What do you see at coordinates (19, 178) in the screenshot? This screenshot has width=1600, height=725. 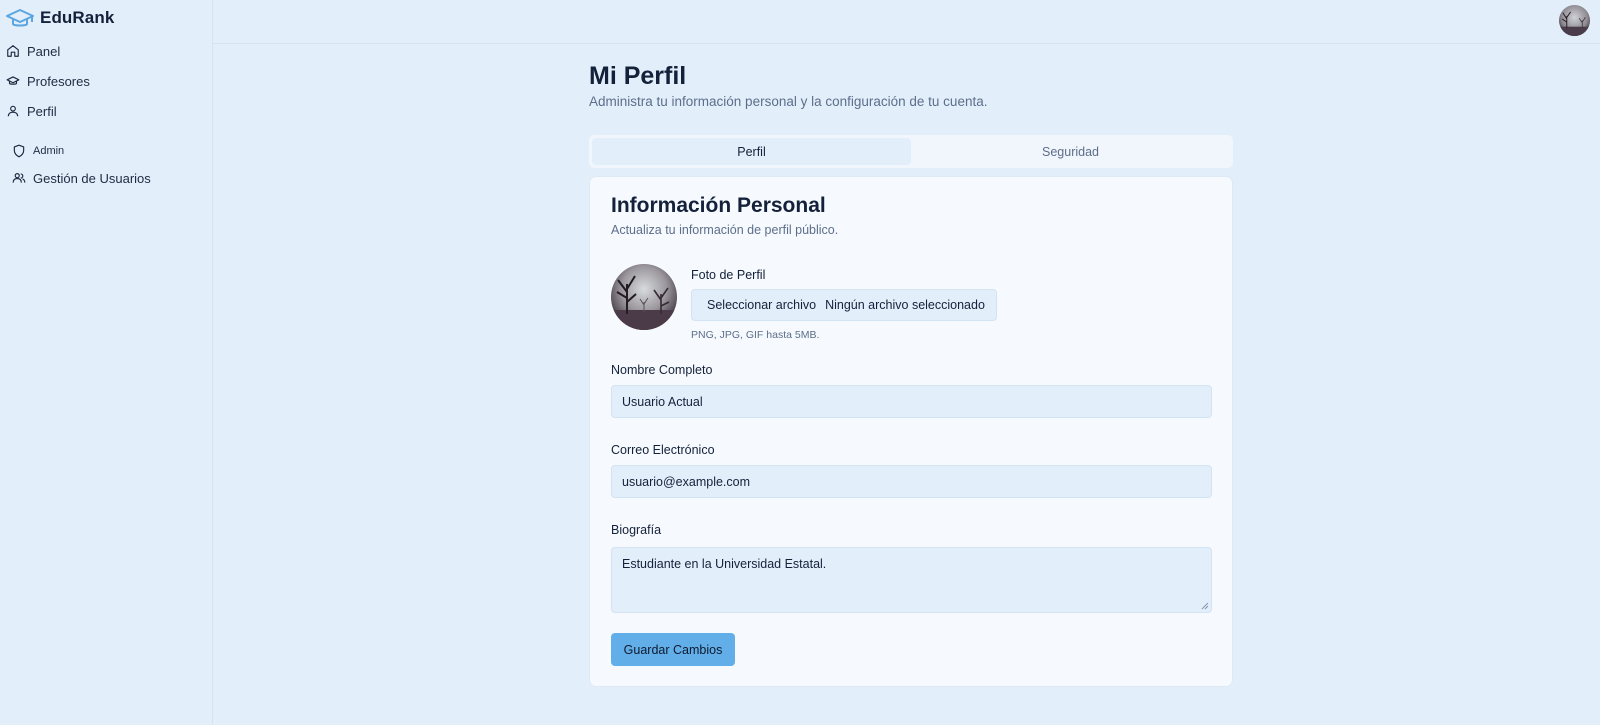 I see `users-icon` at bounding box center [19, 178].